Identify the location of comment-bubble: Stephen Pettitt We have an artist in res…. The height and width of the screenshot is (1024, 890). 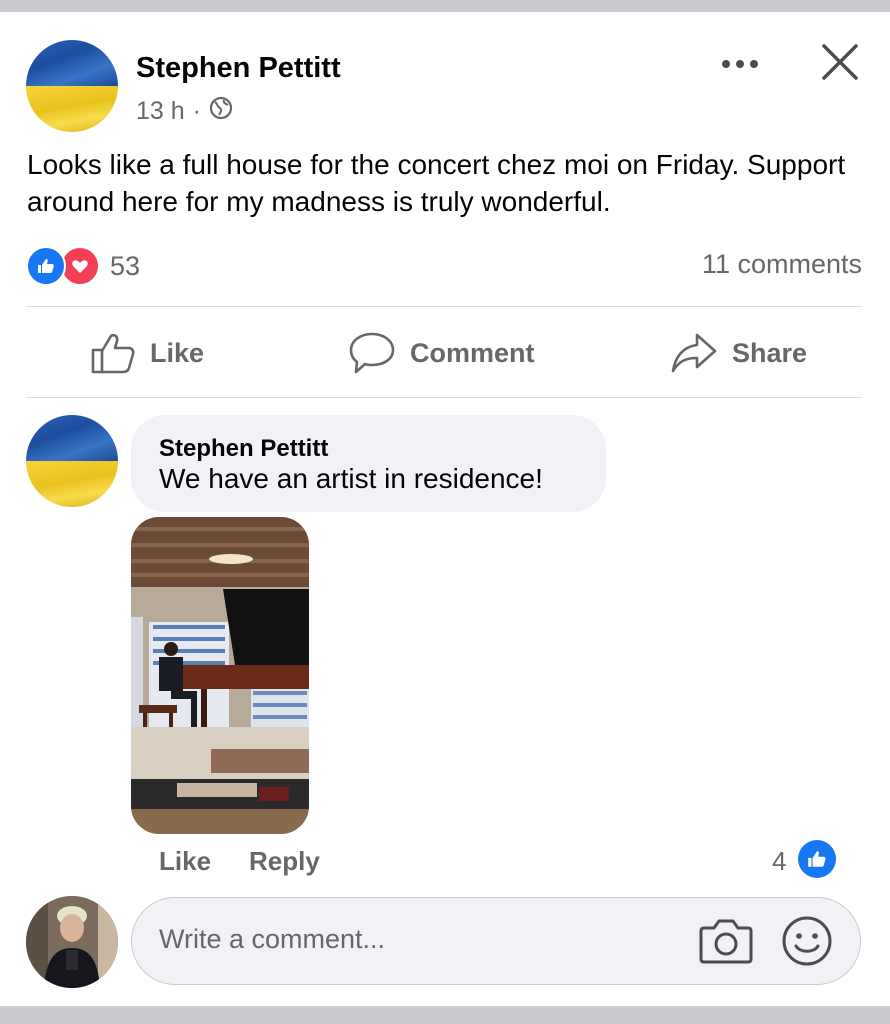
(368, 463).